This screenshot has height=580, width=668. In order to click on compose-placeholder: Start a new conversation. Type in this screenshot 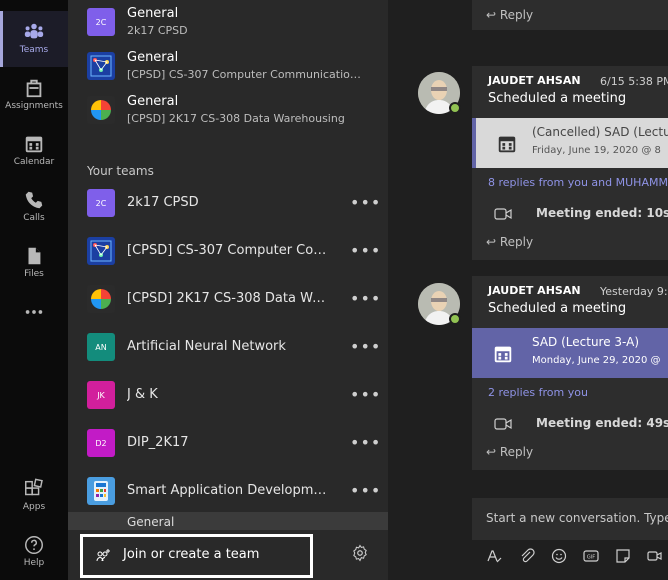, I will do `click(577, 518)`.